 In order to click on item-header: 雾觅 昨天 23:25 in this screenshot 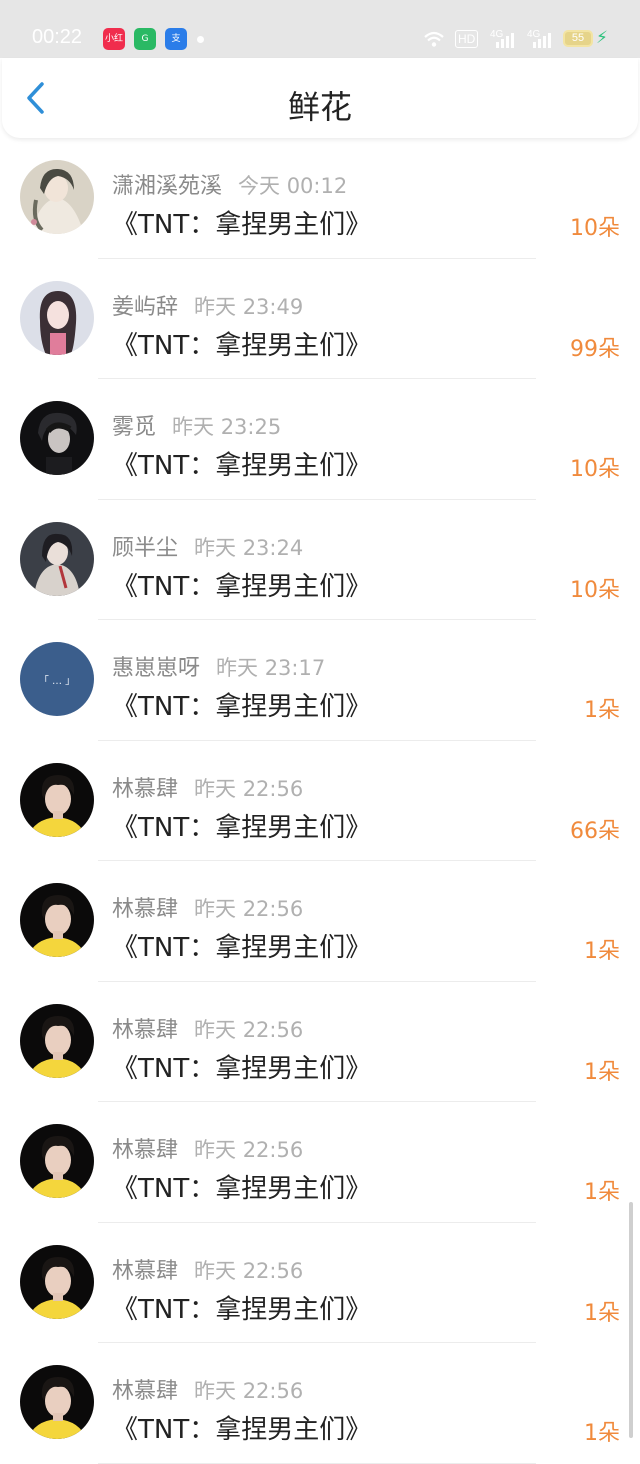, I will do `click(196, 425)`.